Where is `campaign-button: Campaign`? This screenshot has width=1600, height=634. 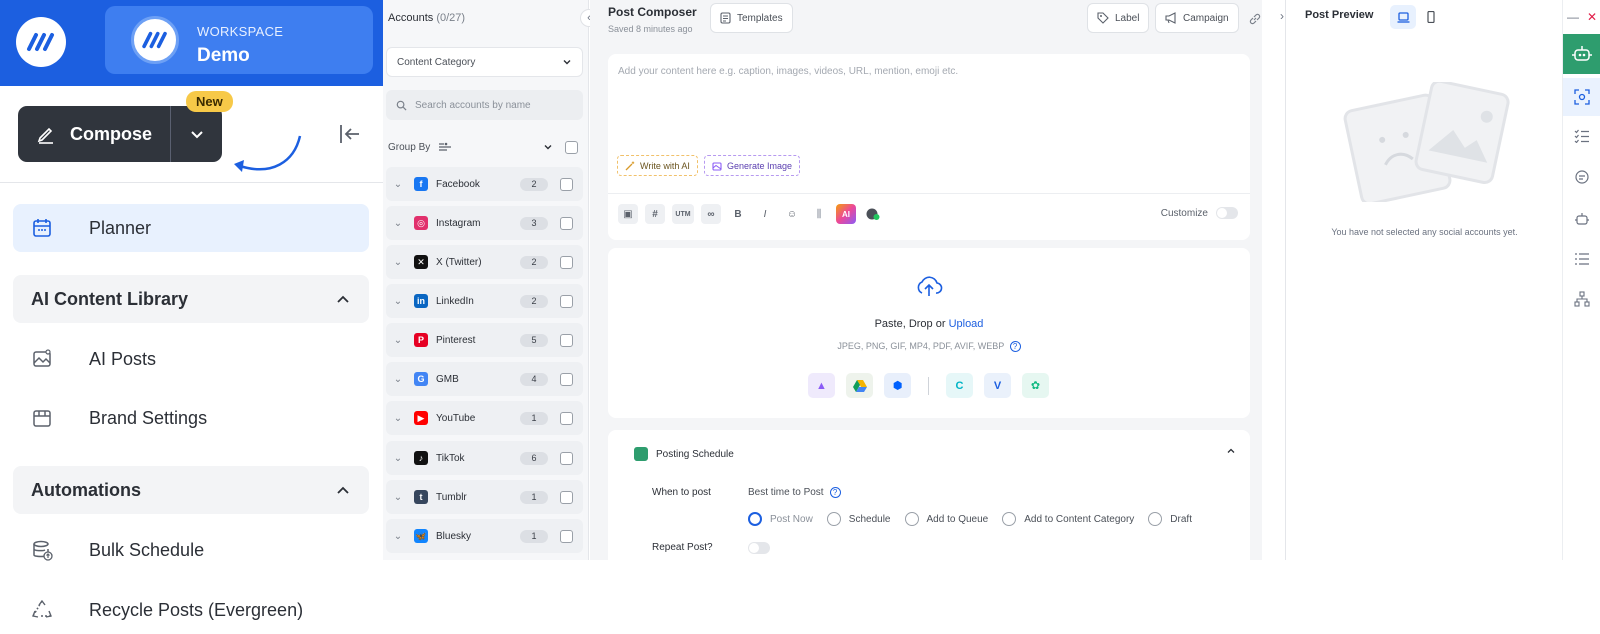 campaign-button: Campaign is located at coordinates (1197, 18).